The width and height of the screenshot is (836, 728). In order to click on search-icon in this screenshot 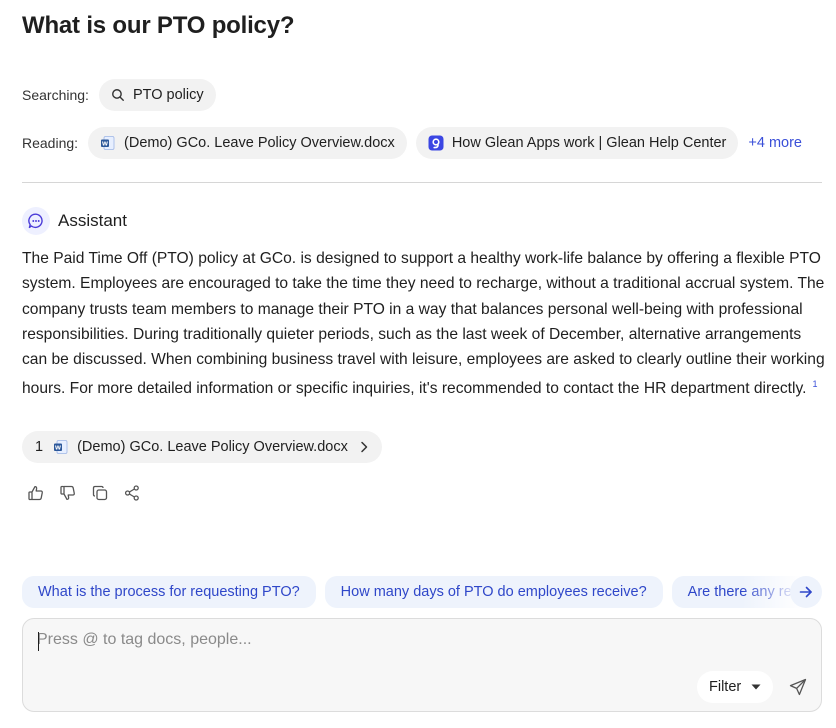, I will do `click(117, 95)`.